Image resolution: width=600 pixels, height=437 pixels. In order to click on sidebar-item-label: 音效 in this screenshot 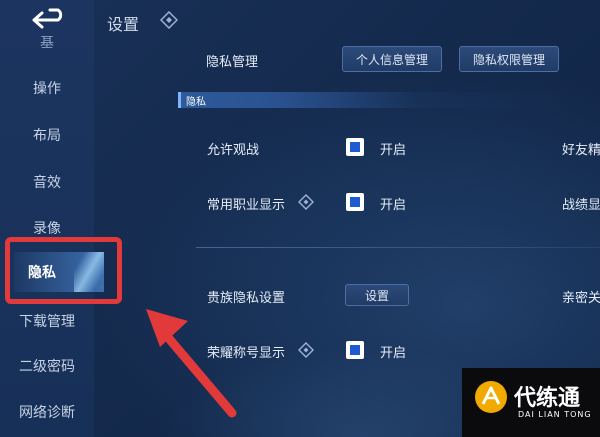, I will do `click(47, 183)`.